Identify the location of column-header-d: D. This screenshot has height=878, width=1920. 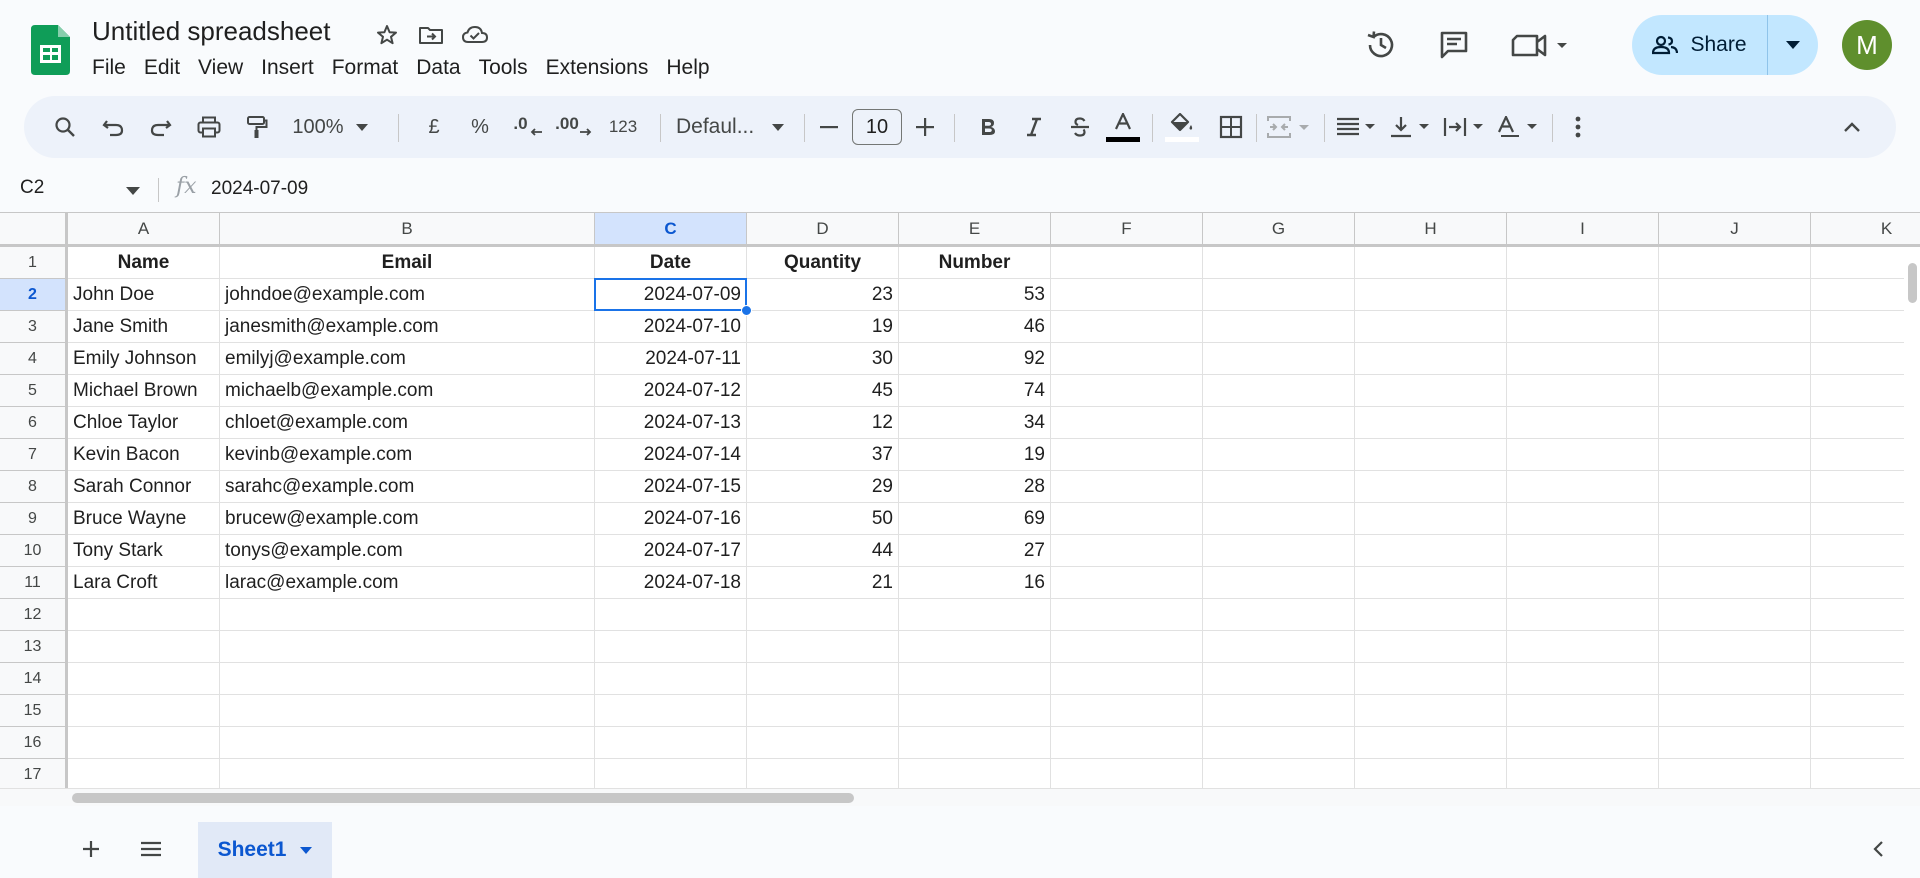
(823, 228).